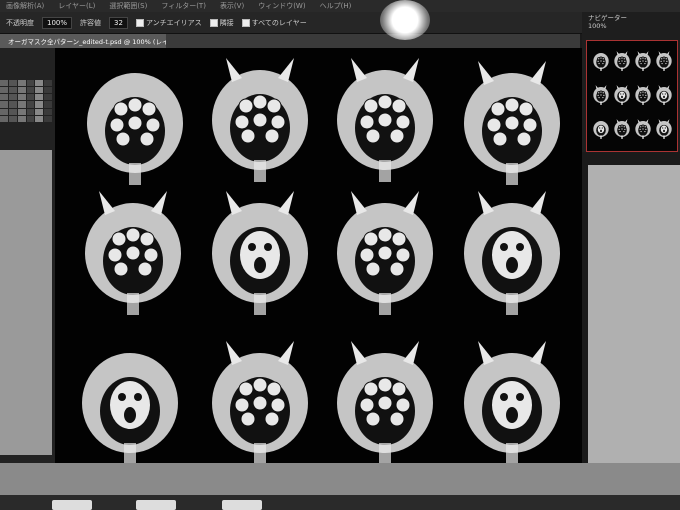  Describe the element at coordinates (336, 6) in the screenshot. I see `menu-item-help: ヘルプ(H)` at that location.